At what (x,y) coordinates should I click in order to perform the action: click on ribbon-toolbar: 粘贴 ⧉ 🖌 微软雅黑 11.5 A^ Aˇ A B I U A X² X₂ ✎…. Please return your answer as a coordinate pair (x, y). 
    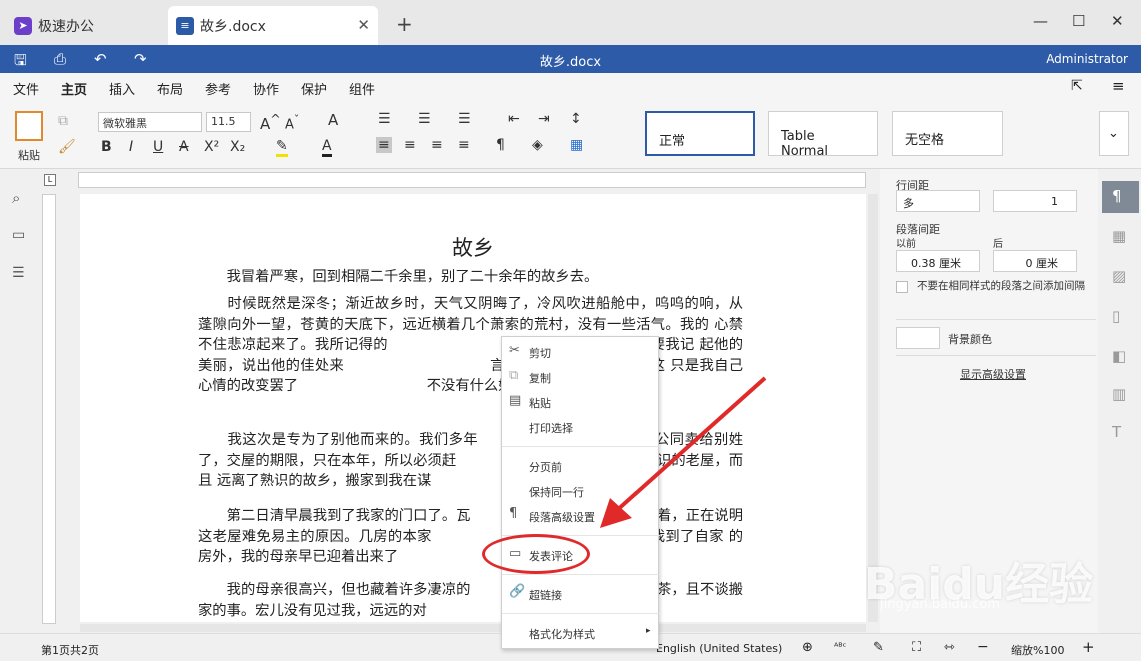
    Looking at the image, I should click on (570, 135).